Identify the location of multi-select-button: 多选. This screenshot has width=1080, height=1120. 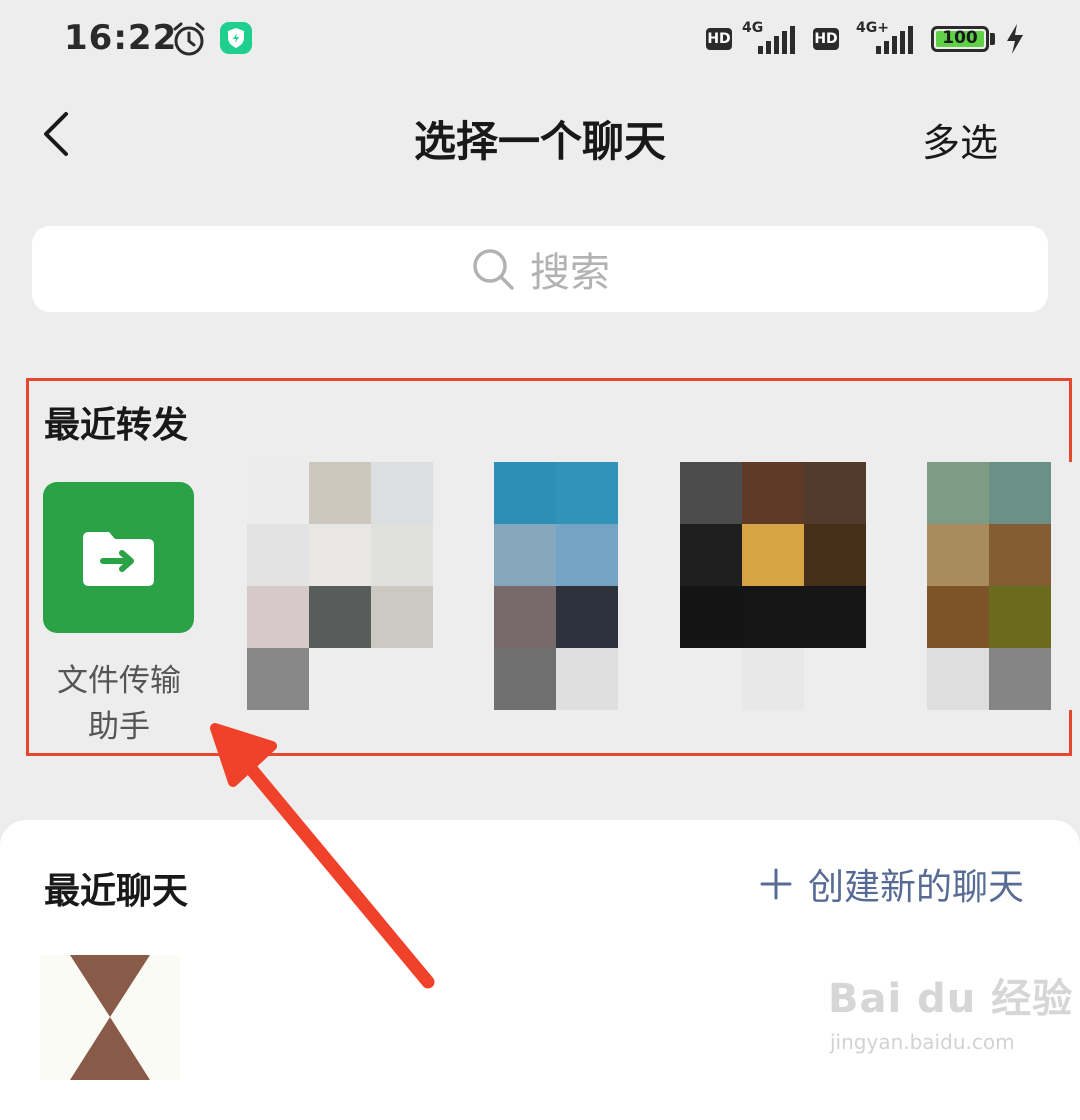
(960, 139).